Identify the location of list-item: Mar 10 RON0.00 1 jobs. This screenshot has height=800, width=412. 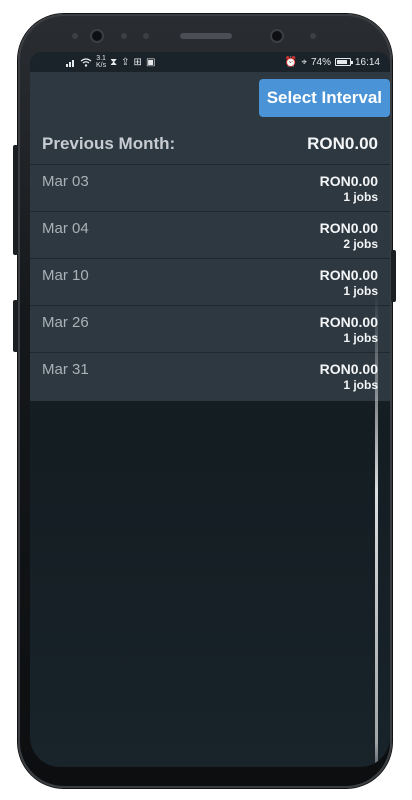
(210, 282).